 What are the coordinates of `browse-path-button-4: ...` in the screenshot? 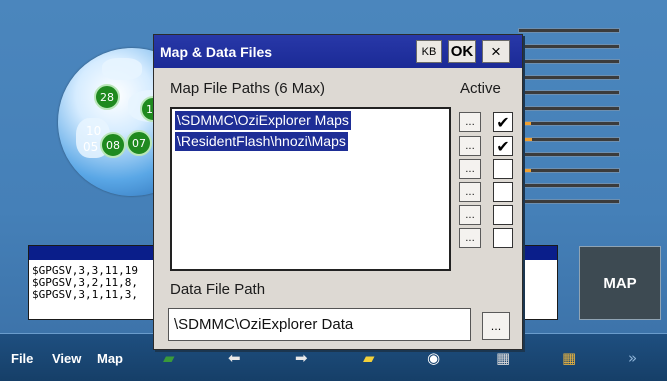 It's located at (470, 192).